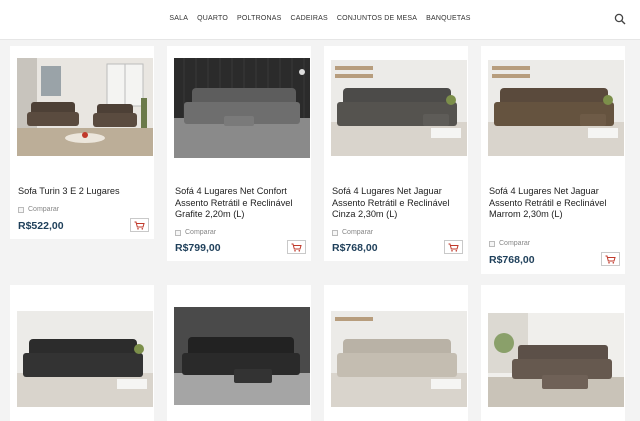 The height and width of the screenshot is (421, 640). I want to click on sofa-grafite-image, so click(242, 108).